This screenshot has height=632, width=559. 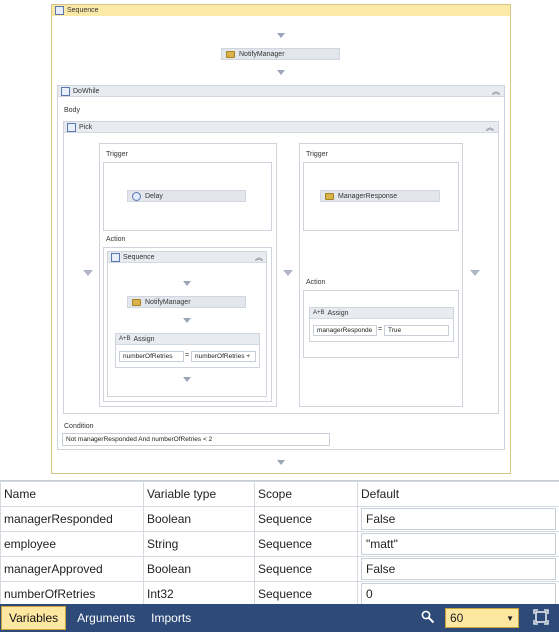 I want to click on variable-default-input: 0, so click(x=458, y=594).